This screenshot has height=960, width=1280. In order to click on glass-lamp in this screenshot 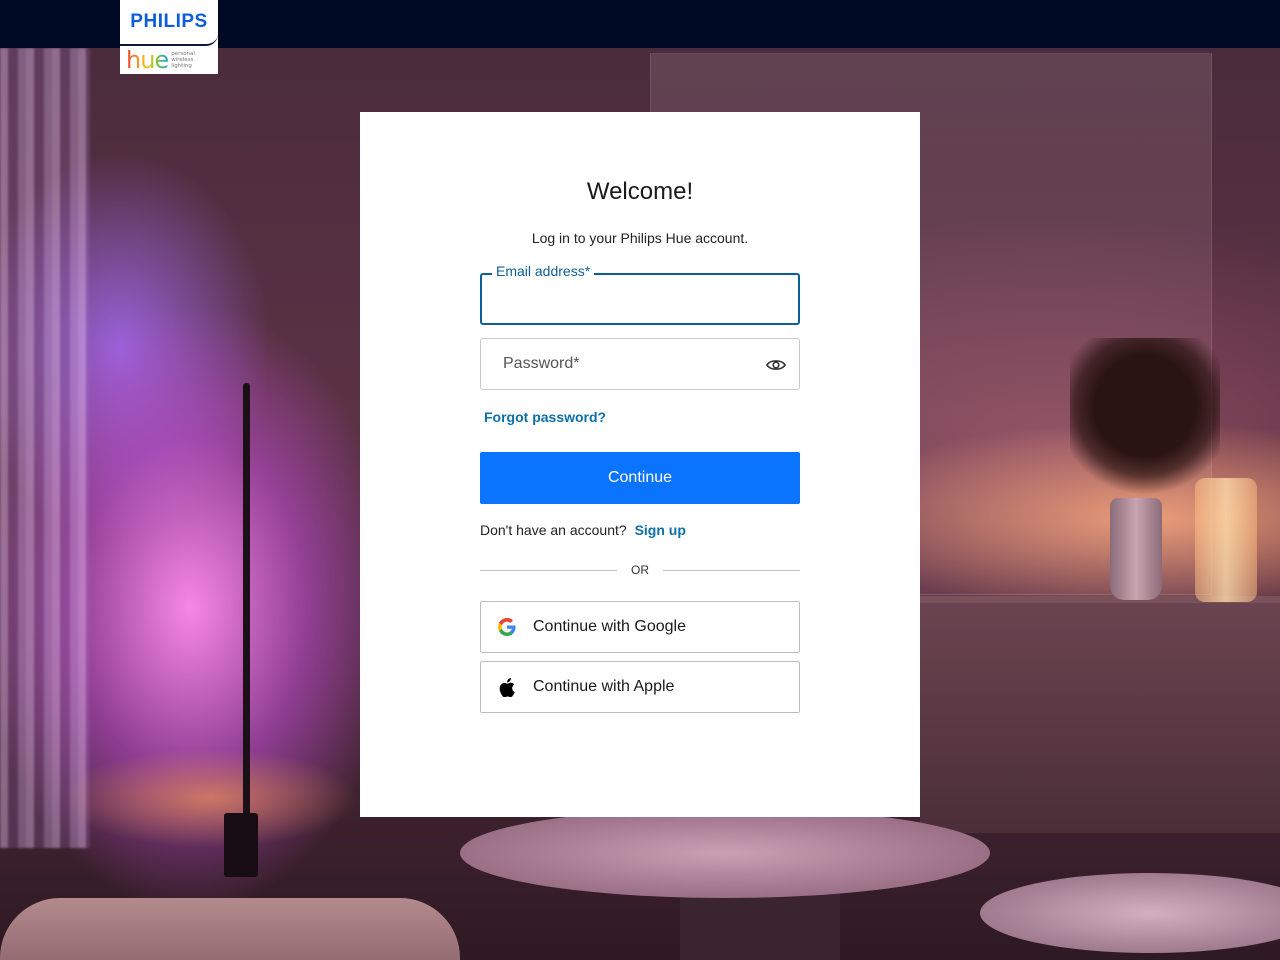, I will do `click(1226, 540)`.